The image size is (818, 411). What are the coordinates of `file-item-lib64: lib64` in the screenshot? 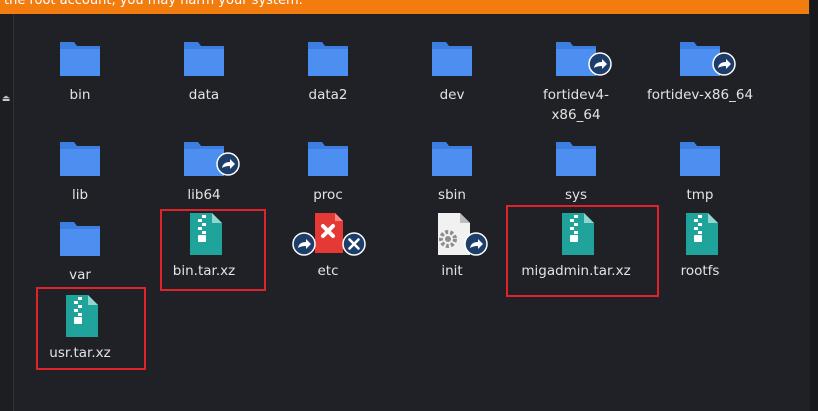 It's located at (204, 169).